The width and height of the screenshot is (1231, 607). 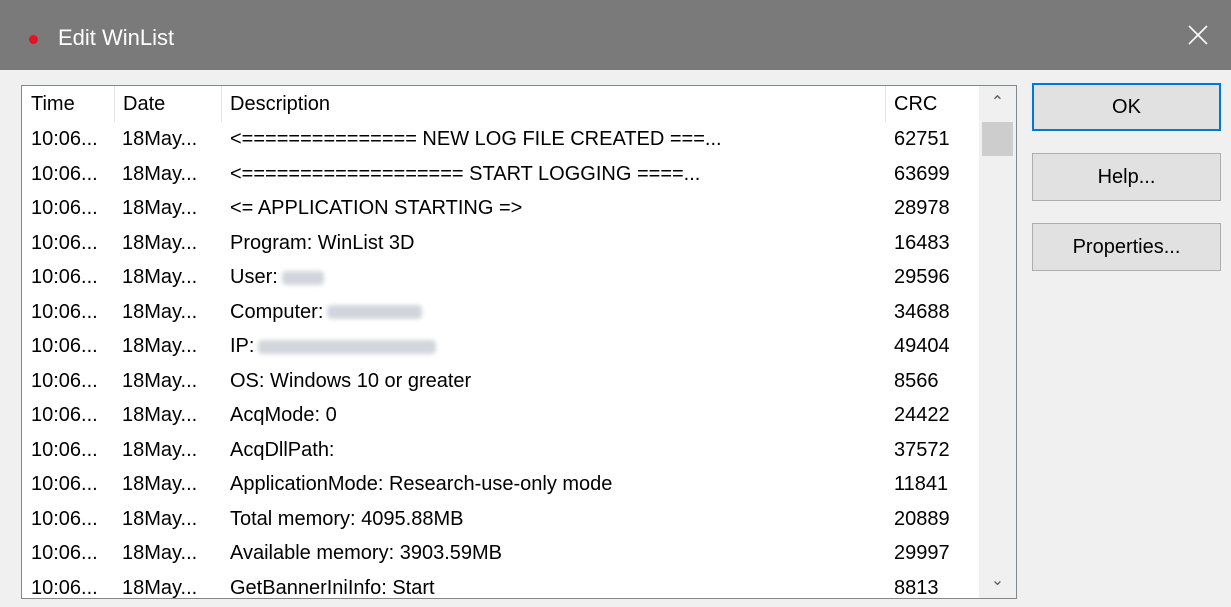 What do you see at coordinates (557, 346) in the screenshot?
I see `cell-description: IP:` at bounding box center [557, 346].